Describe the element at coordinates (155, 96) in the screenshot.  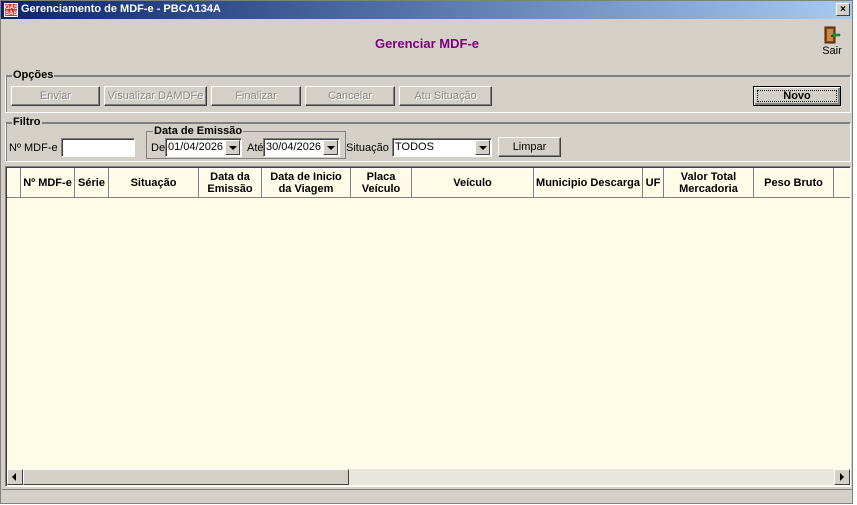
I see `visualizar-damdfe-button: Visualizar DAMDFe` at that location.